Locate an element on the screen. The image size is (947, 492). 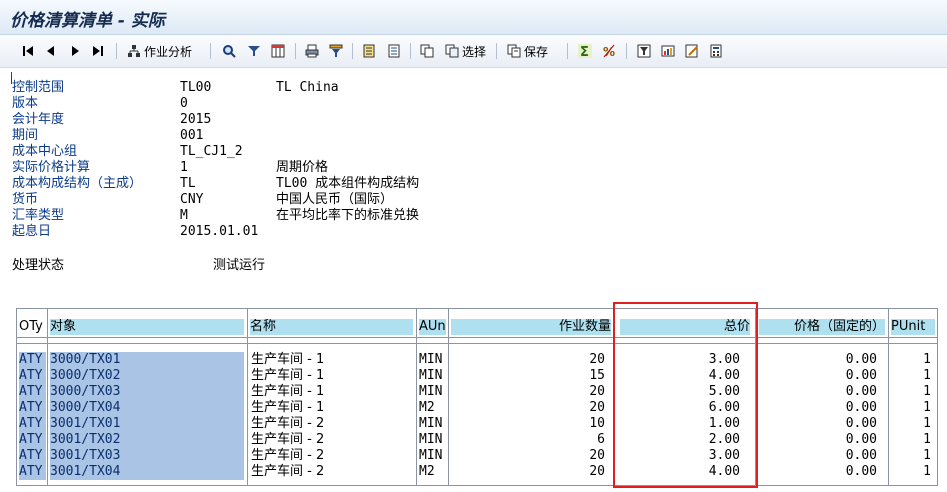
sum-button: Σ is located at coordinates (585, 51).